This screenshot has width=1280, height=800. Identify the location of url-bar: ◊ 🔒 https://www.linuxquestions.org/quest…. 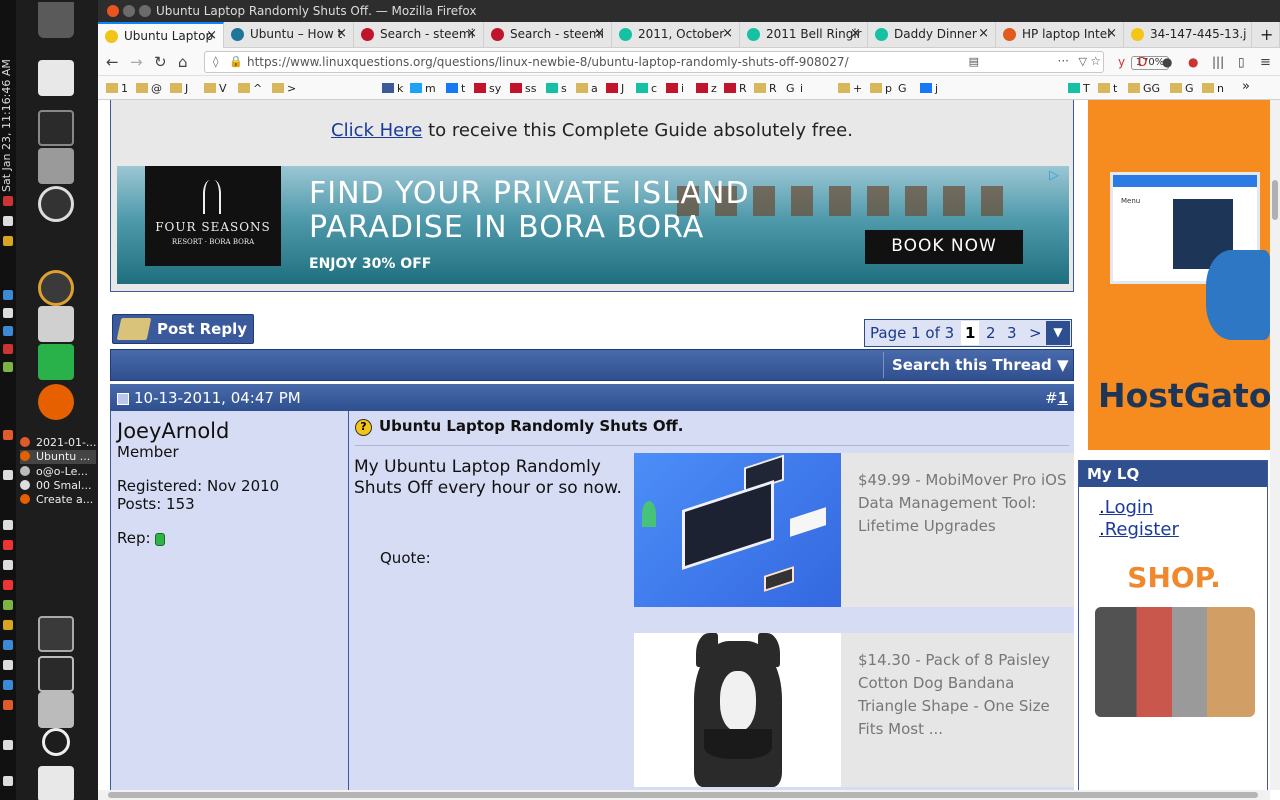
(686, 62).